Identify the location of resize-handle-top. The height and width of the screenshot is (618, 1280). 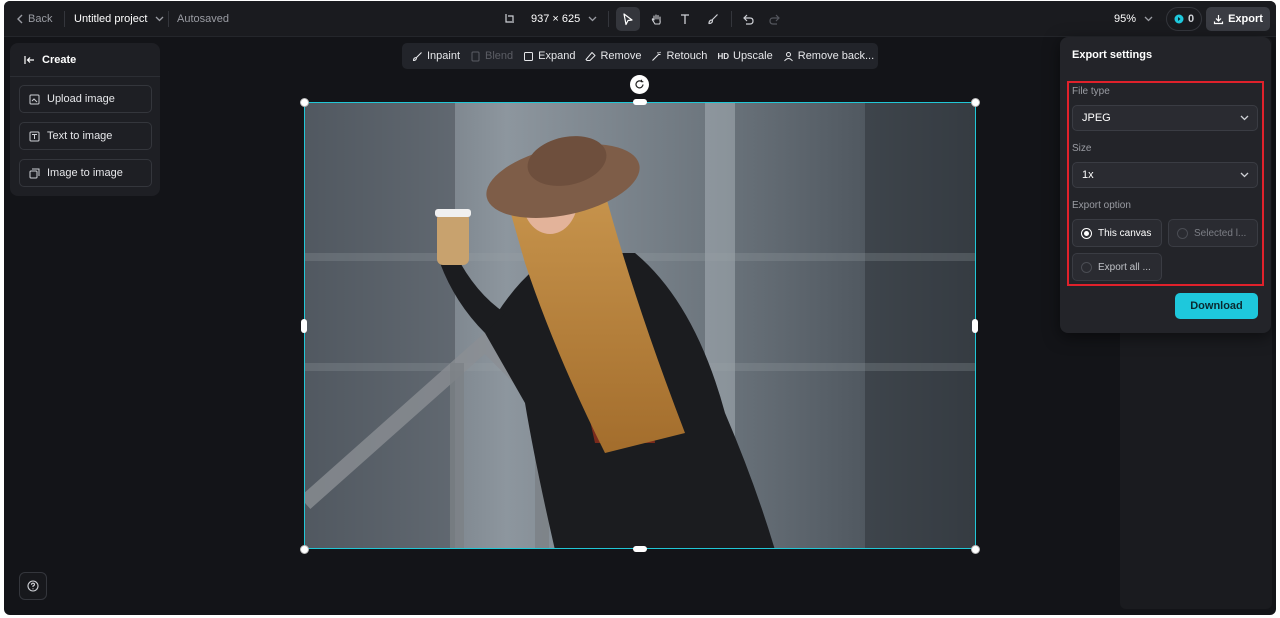
(640, 102).